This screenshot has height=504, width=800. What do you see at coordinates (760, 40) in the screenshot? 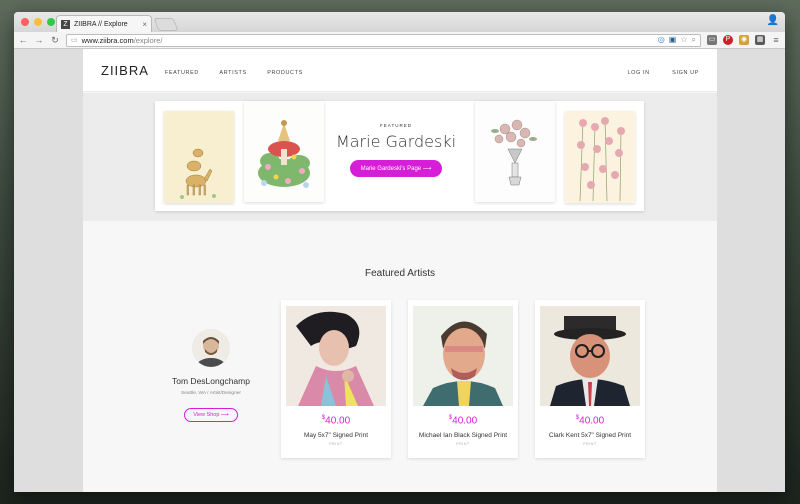
I see `extension-icon: ▦` at bounding box center [760, 40].